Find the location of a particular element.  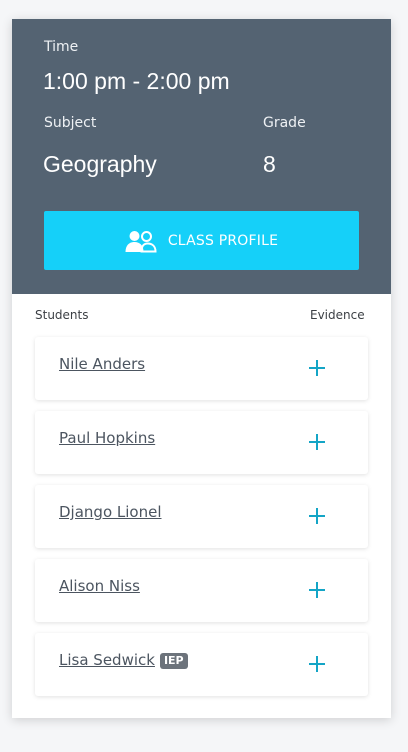

iep-badge: IEP is located at coordinates (173, 661).